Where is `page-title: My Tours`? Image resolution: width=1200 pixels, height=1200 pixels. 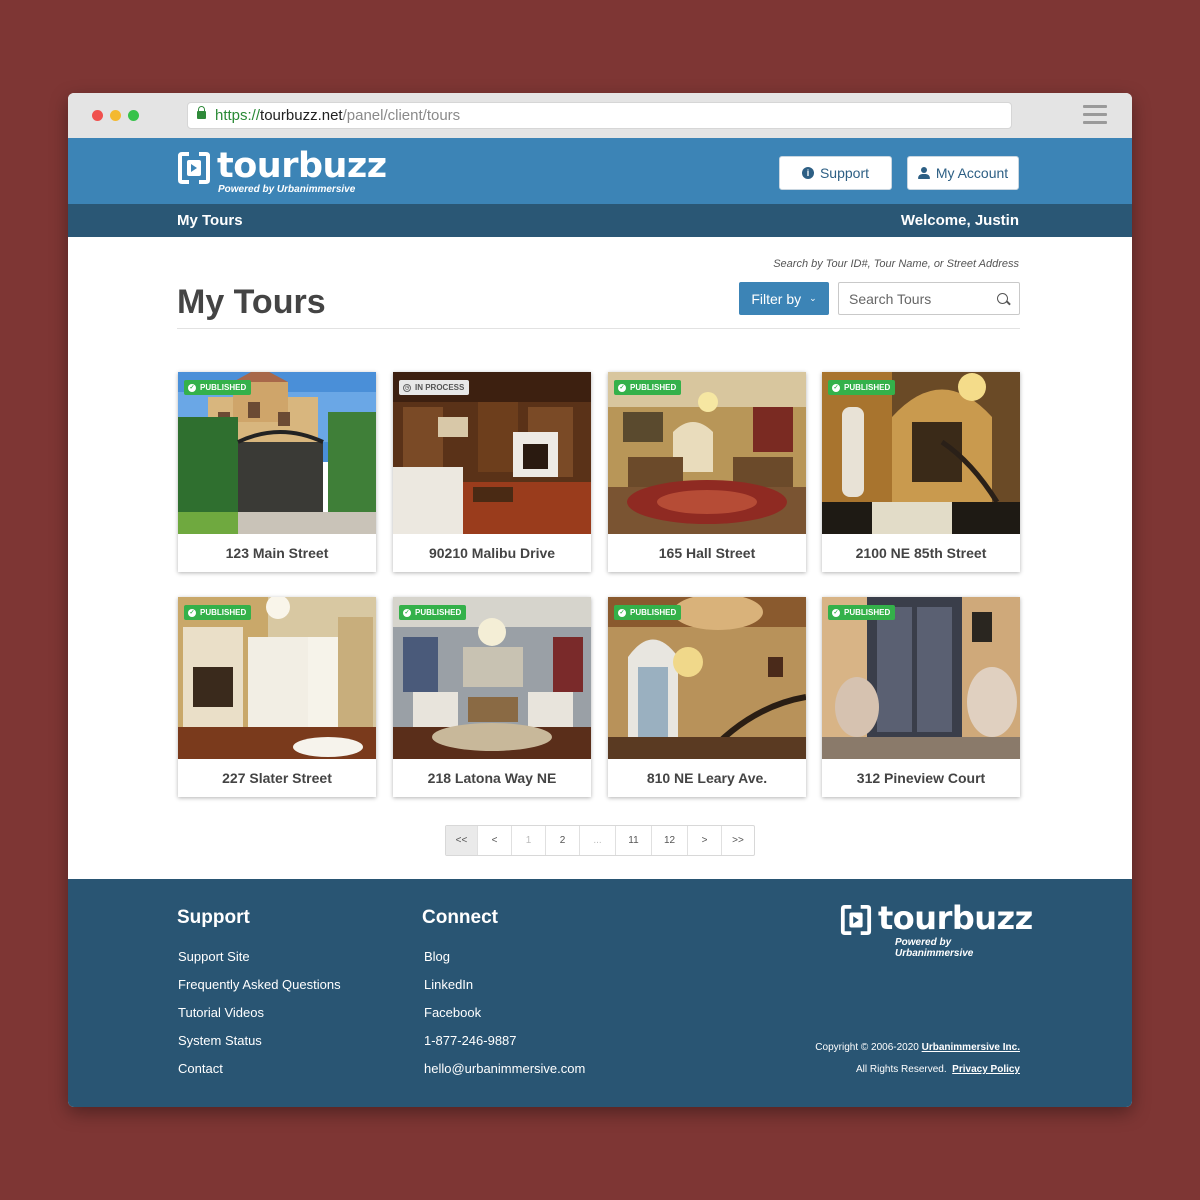 page-title: My Tours is located at coordinates (251, 302).